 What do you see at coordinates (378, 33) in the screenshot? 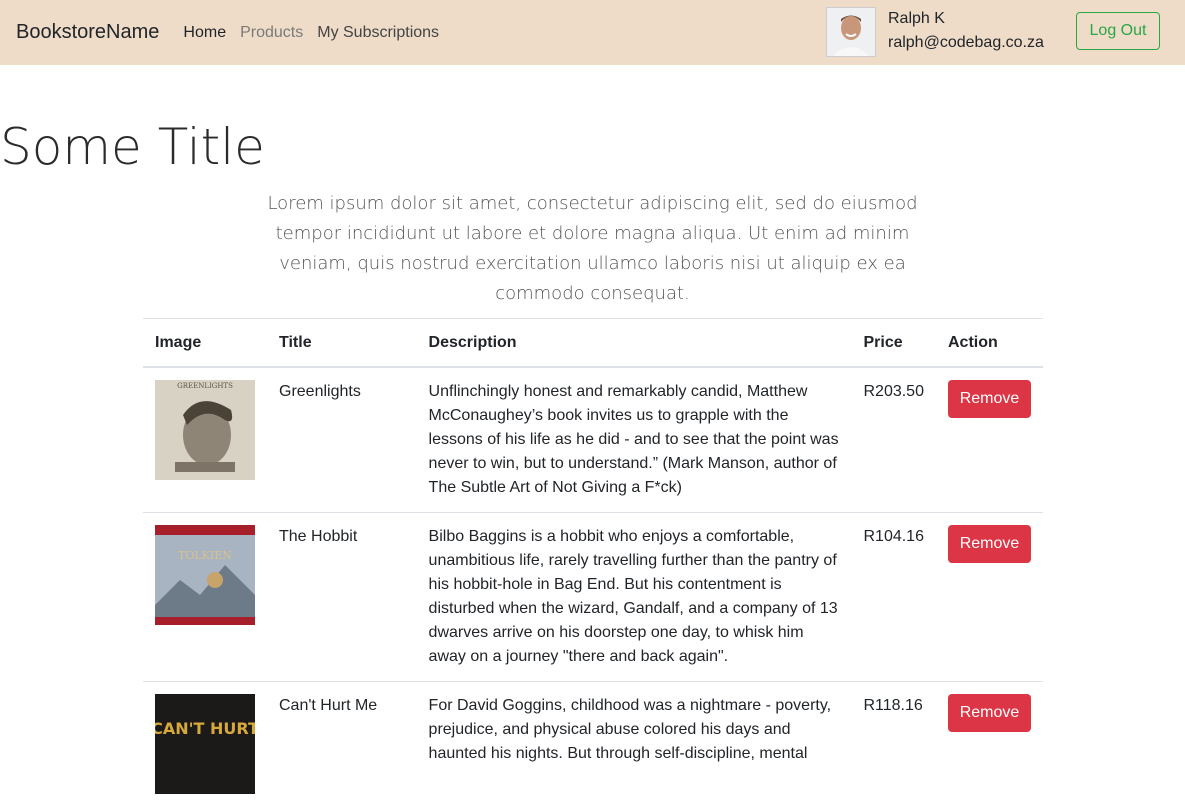
I see `nav-my-subscriptions: My Subscriptions` at bounding box center [378, 33].